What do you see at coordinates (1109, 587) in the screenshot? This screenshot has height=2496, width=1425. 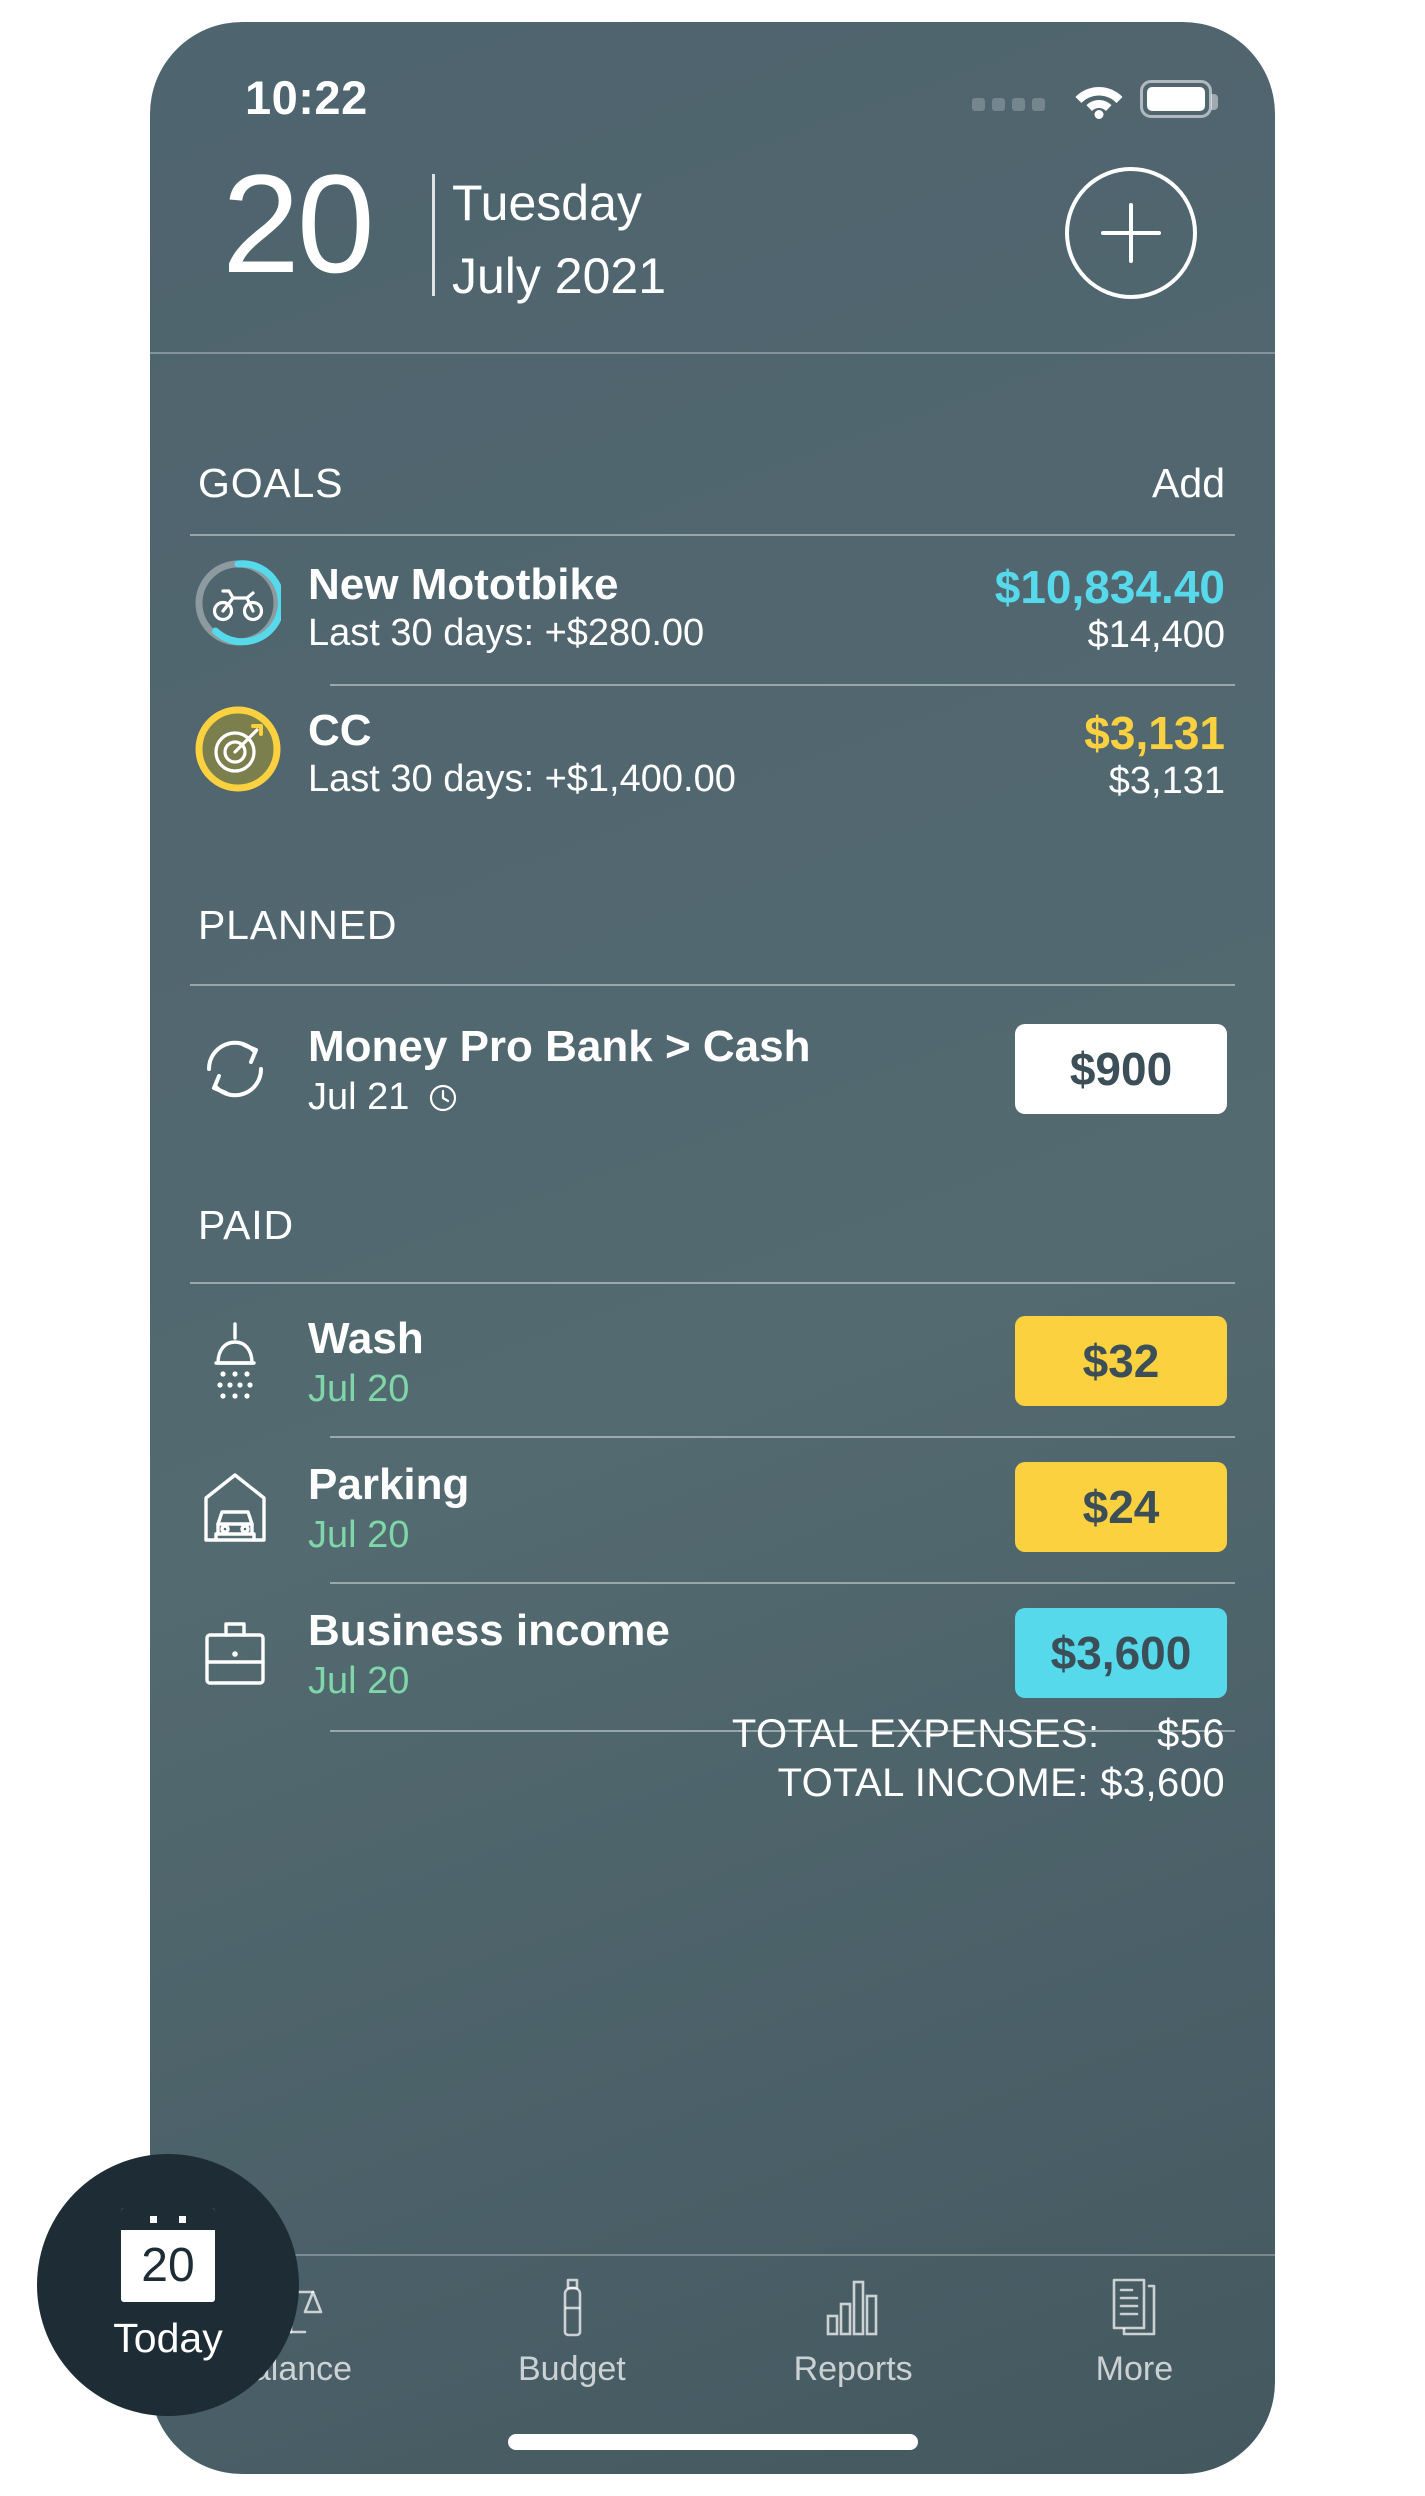 I see `goal-amount: $10,834.40` at bounding box center [1109, 587].